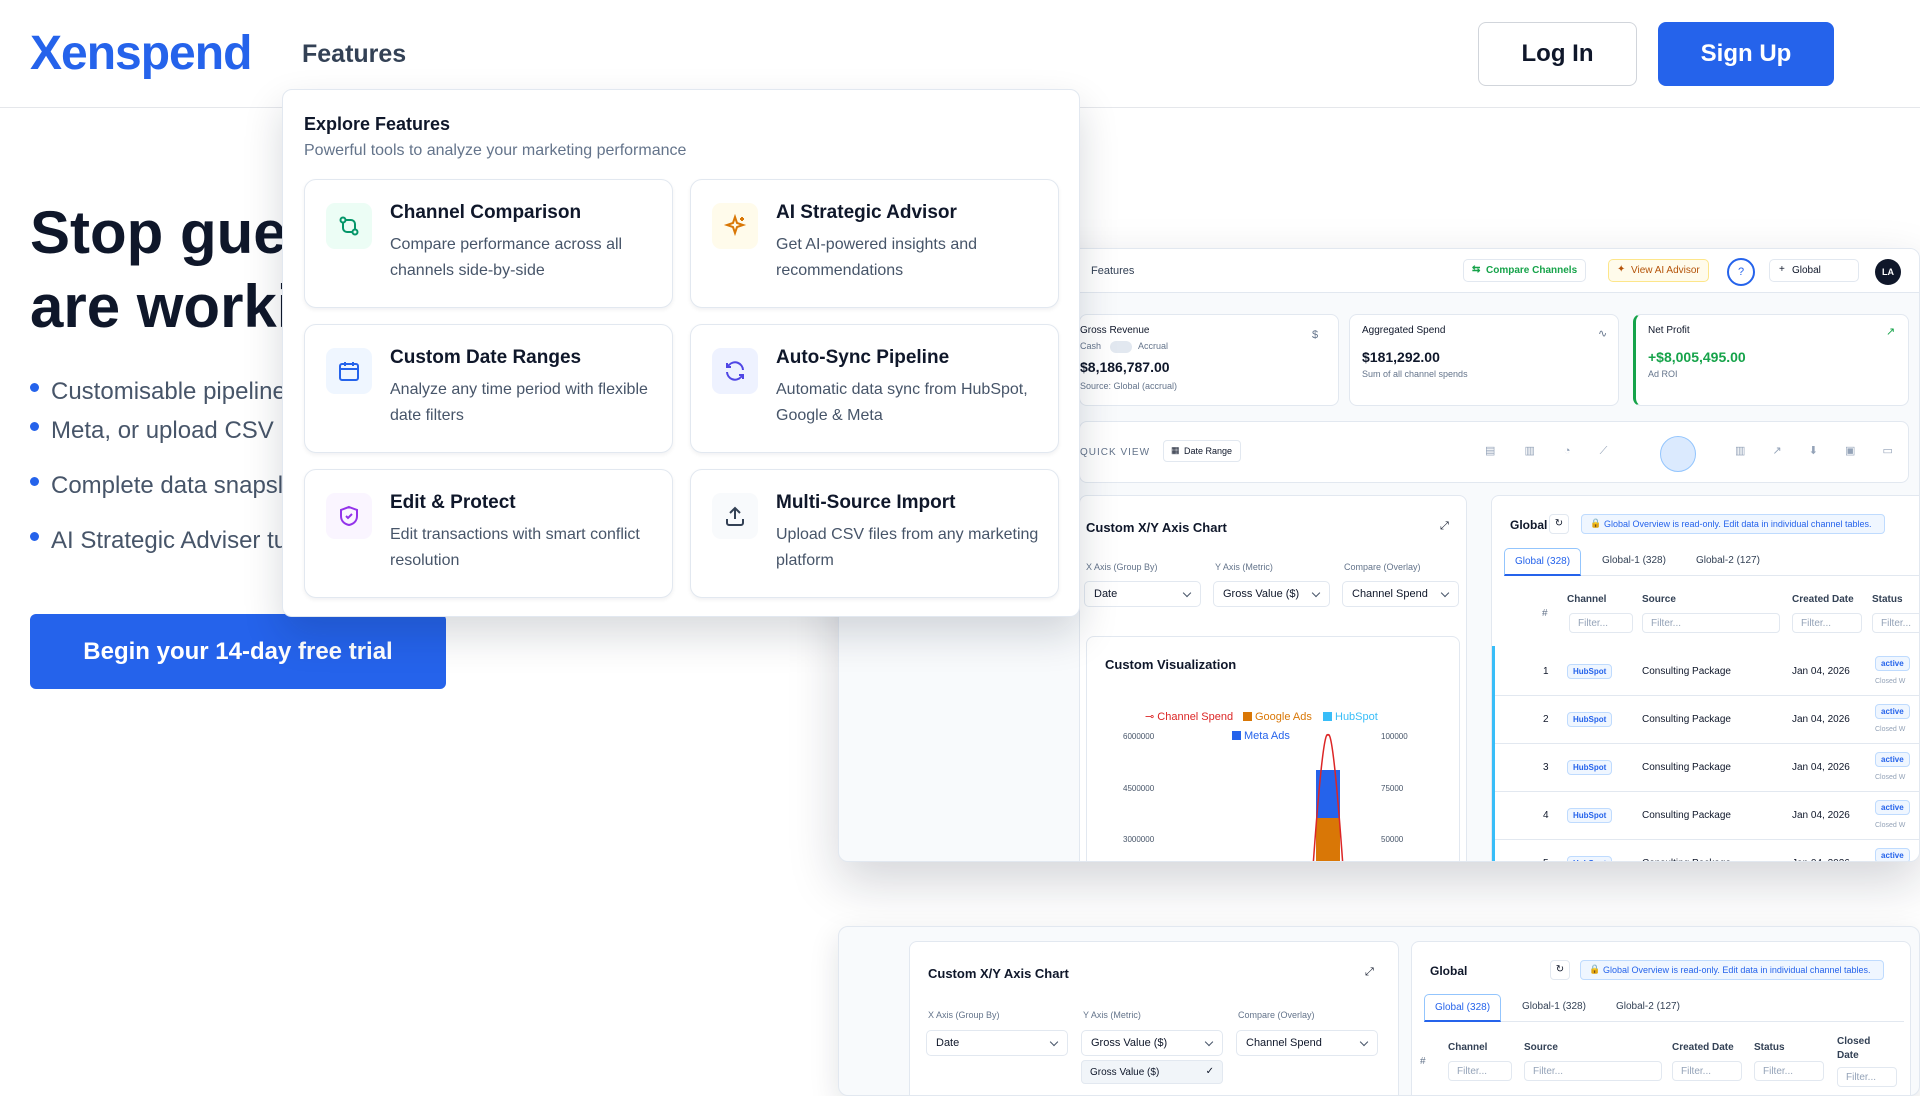  I want to click on ai-advisor-button: ✦ View AI Advisor, so click(1658, 270).